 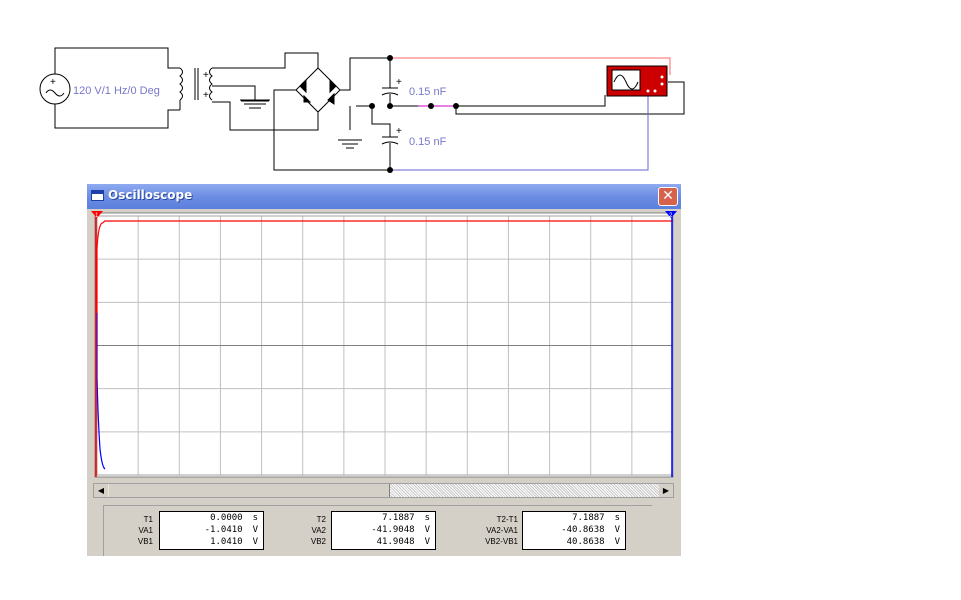 I want to click on time-scrollbar: ◀ ▶, so click(x=383, y=490).